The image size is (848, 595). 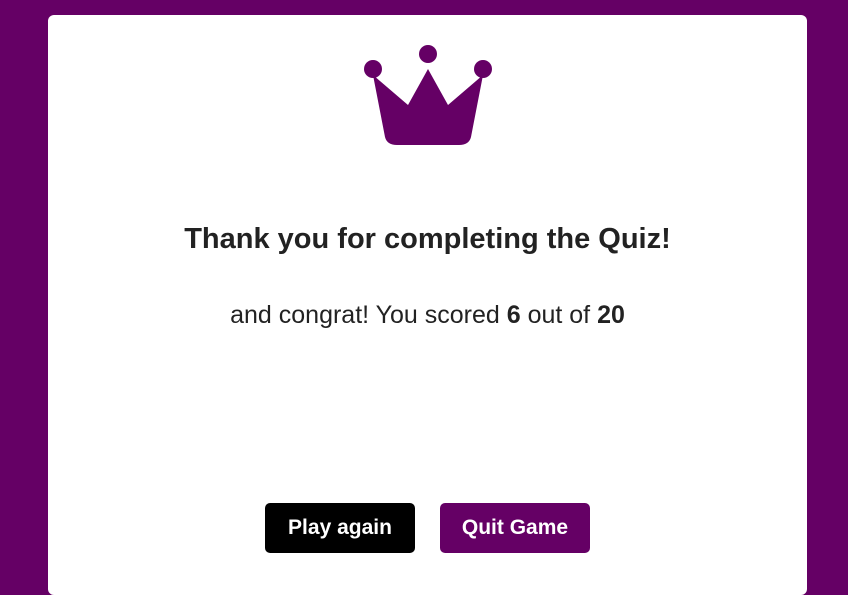 What do you see at coordinates (427, 239) in the screenshot?
I see `result-title: Thank you for completing the Quiz!` at bounding box center [427, 239].